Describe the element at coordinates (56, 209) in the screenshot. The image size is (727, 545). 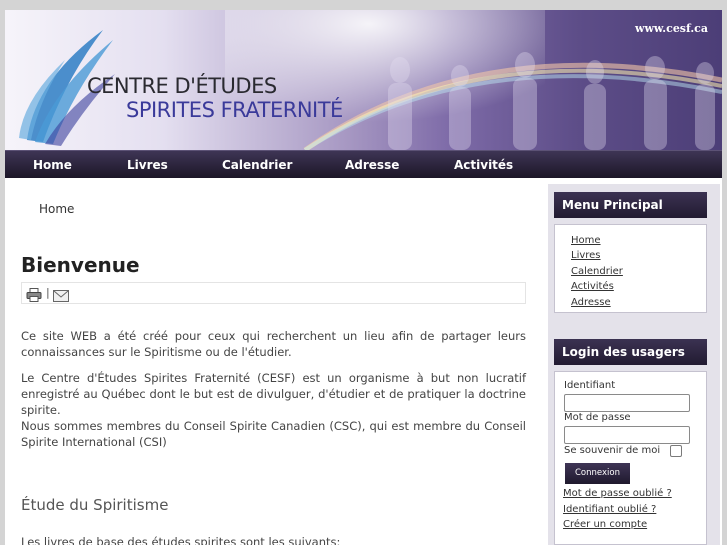
I see `breadcrumb: Home` at that location.